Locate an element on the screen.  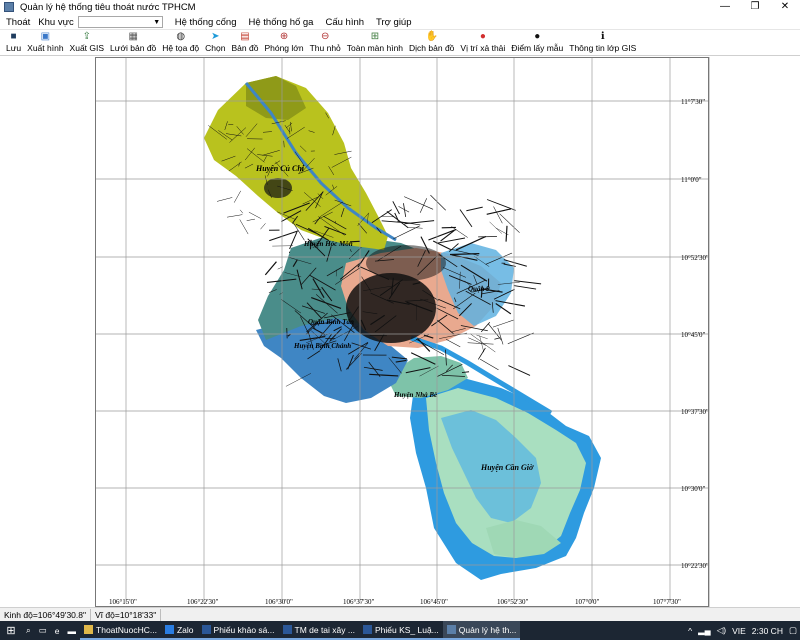
full-extent-icon: ⊞ is located at coordinates (375, 36).